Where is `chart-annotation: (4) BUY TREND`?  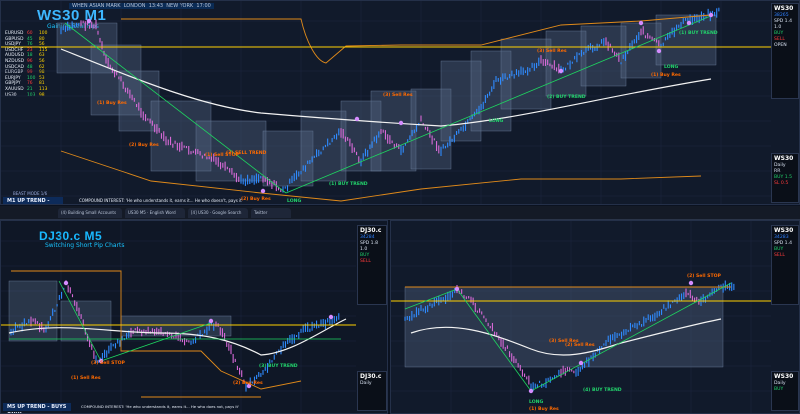
chart-annotation: (4) BUY TREND is located at coordinates (602, 390).